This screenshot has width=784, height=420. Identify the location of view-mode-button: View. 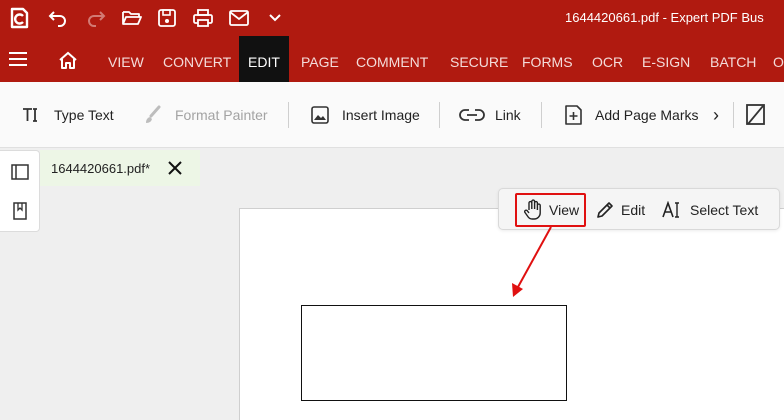
(550, 210).